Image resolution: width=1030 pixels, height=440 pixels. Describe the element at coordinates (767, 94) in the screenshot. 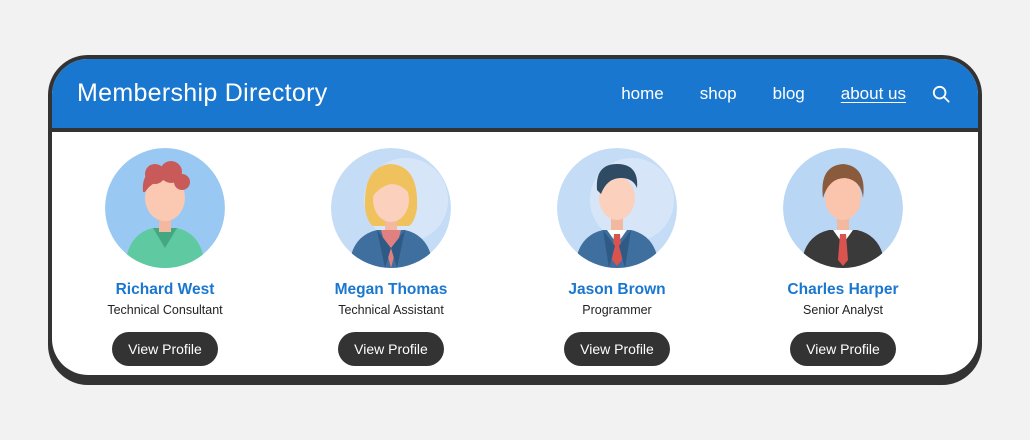

I see `main-nav: home shop blog about us` at that location.